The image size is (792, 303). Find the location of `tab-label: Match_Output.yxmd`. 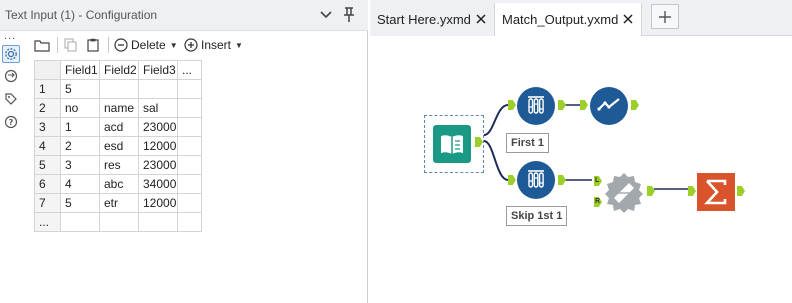

tab-label: Match_Output.yxmd is located at coordinates (560, 19).